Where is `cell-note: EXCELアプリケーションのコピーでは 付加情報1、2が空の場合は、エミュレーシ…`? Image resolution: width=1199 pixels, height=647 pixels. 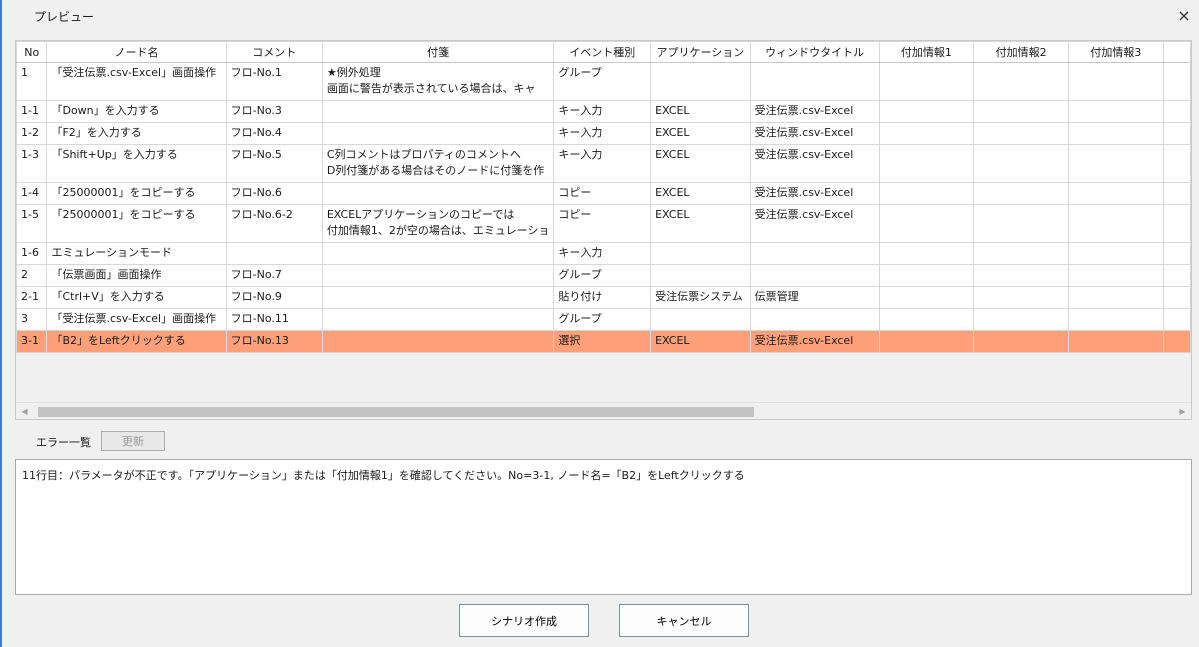 cell-note: EXCELアプリケーションのコピーでは 付加情報1、2が空の場合は、エミュレーシ… is located at coordinates (438, 223).